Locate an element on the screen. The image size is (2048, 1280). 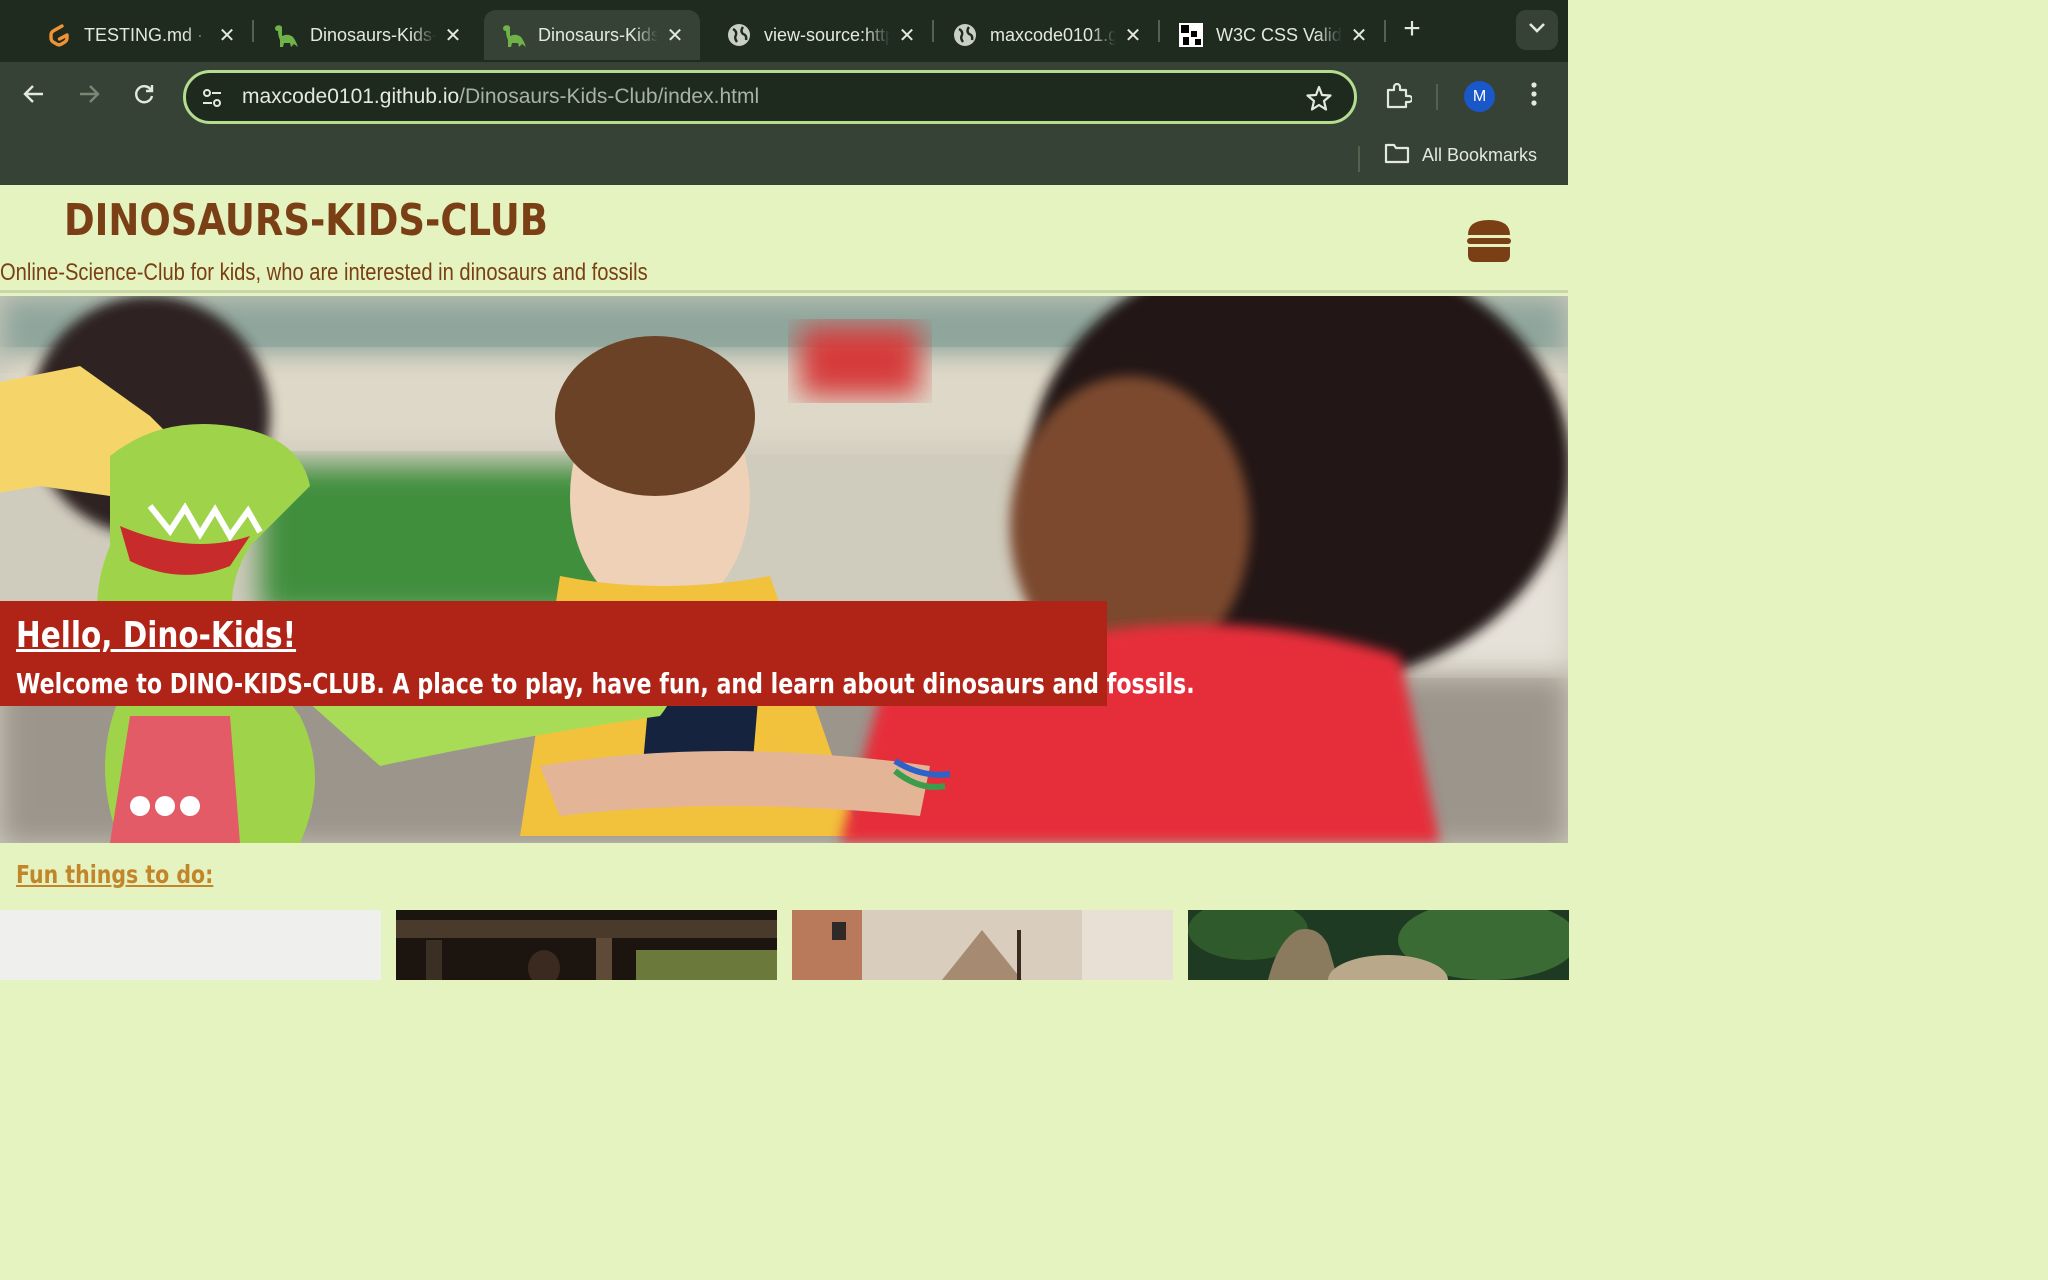
more-vert-icon is located at coordinates (1534, 96).